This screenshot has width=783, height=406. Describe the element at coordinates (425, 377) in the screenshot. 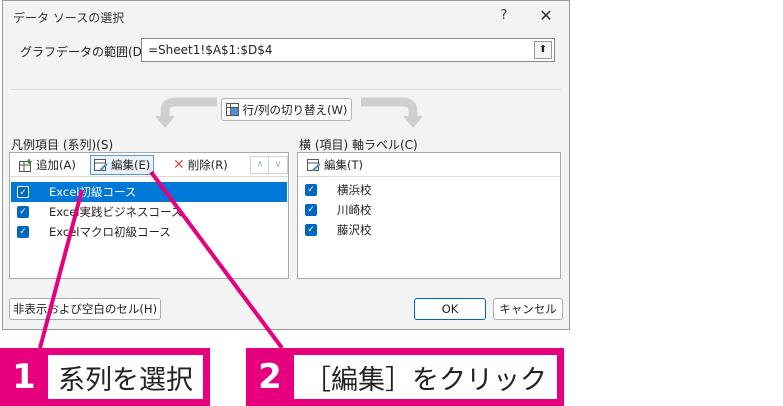

I see `annotation-2-text: ［編集］をクリック` at that location.